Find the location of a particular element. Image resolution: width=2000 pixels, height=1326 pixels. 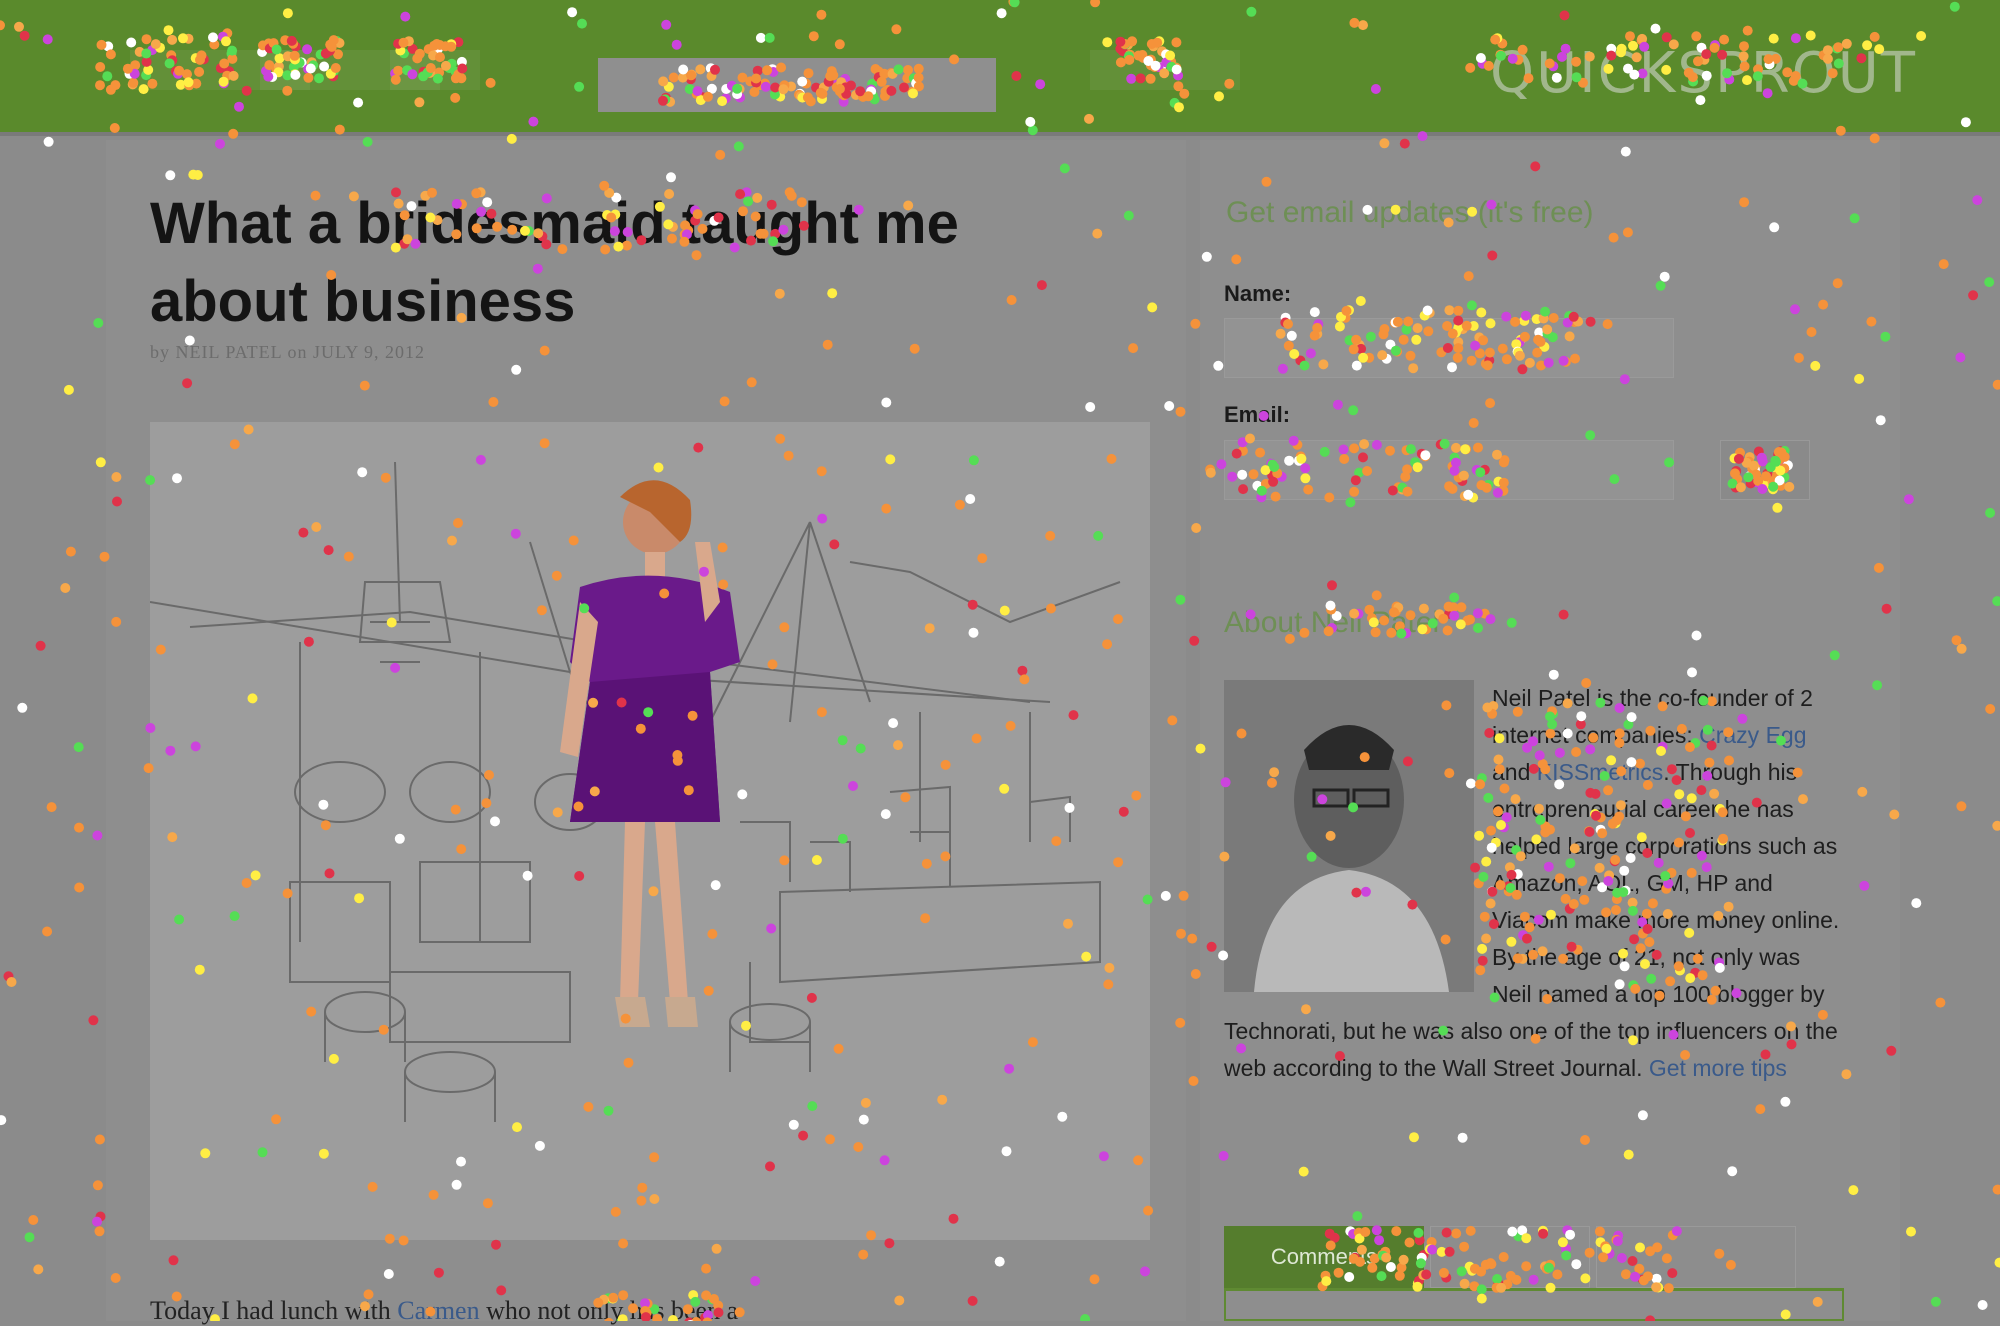

email-widget-title: Get email updates (it's free) is located at coordinates (1410, 213).